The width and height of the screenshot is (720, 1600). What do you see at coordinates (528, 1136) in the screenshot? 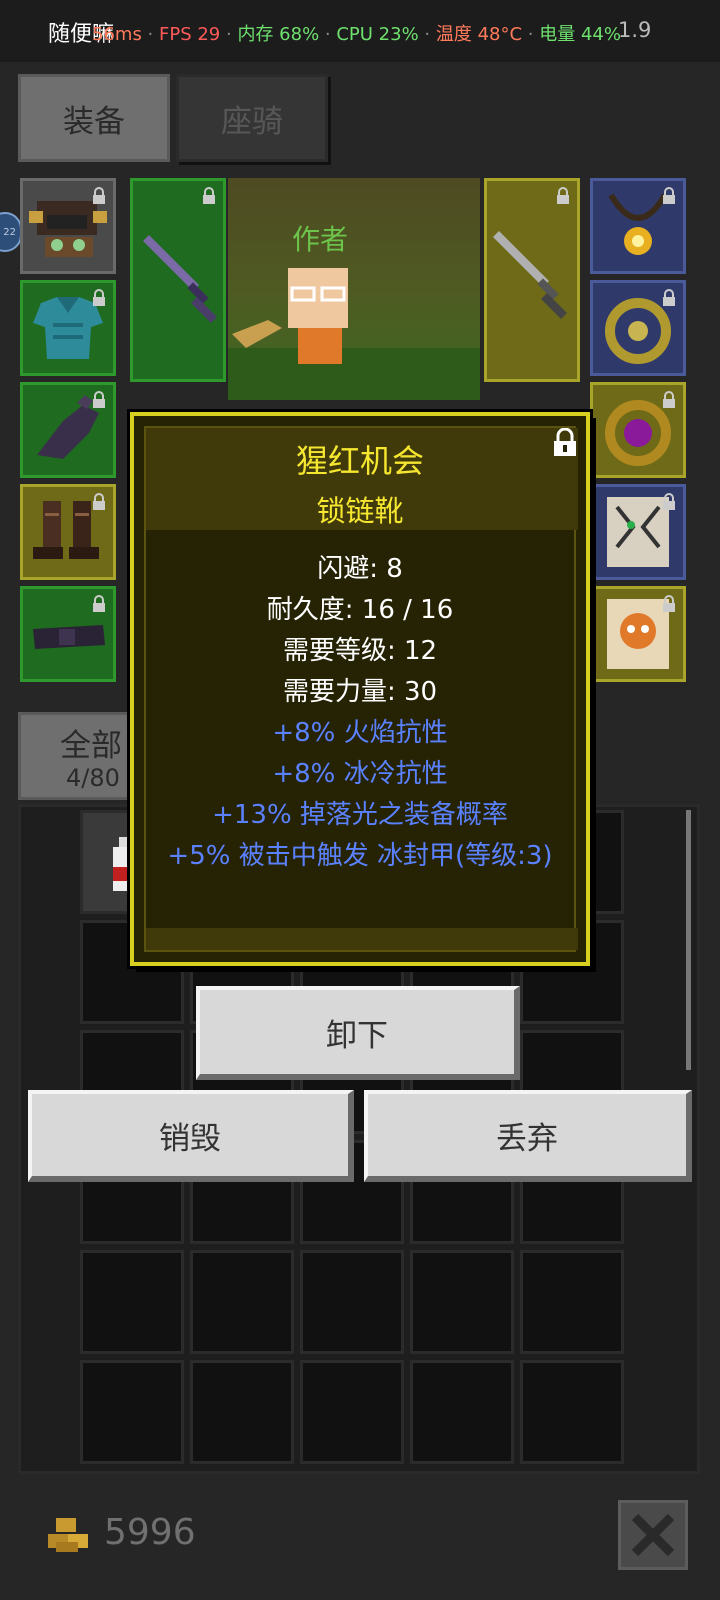
I see `discard-button: 丢弃` at bounding box center [528, 1136].